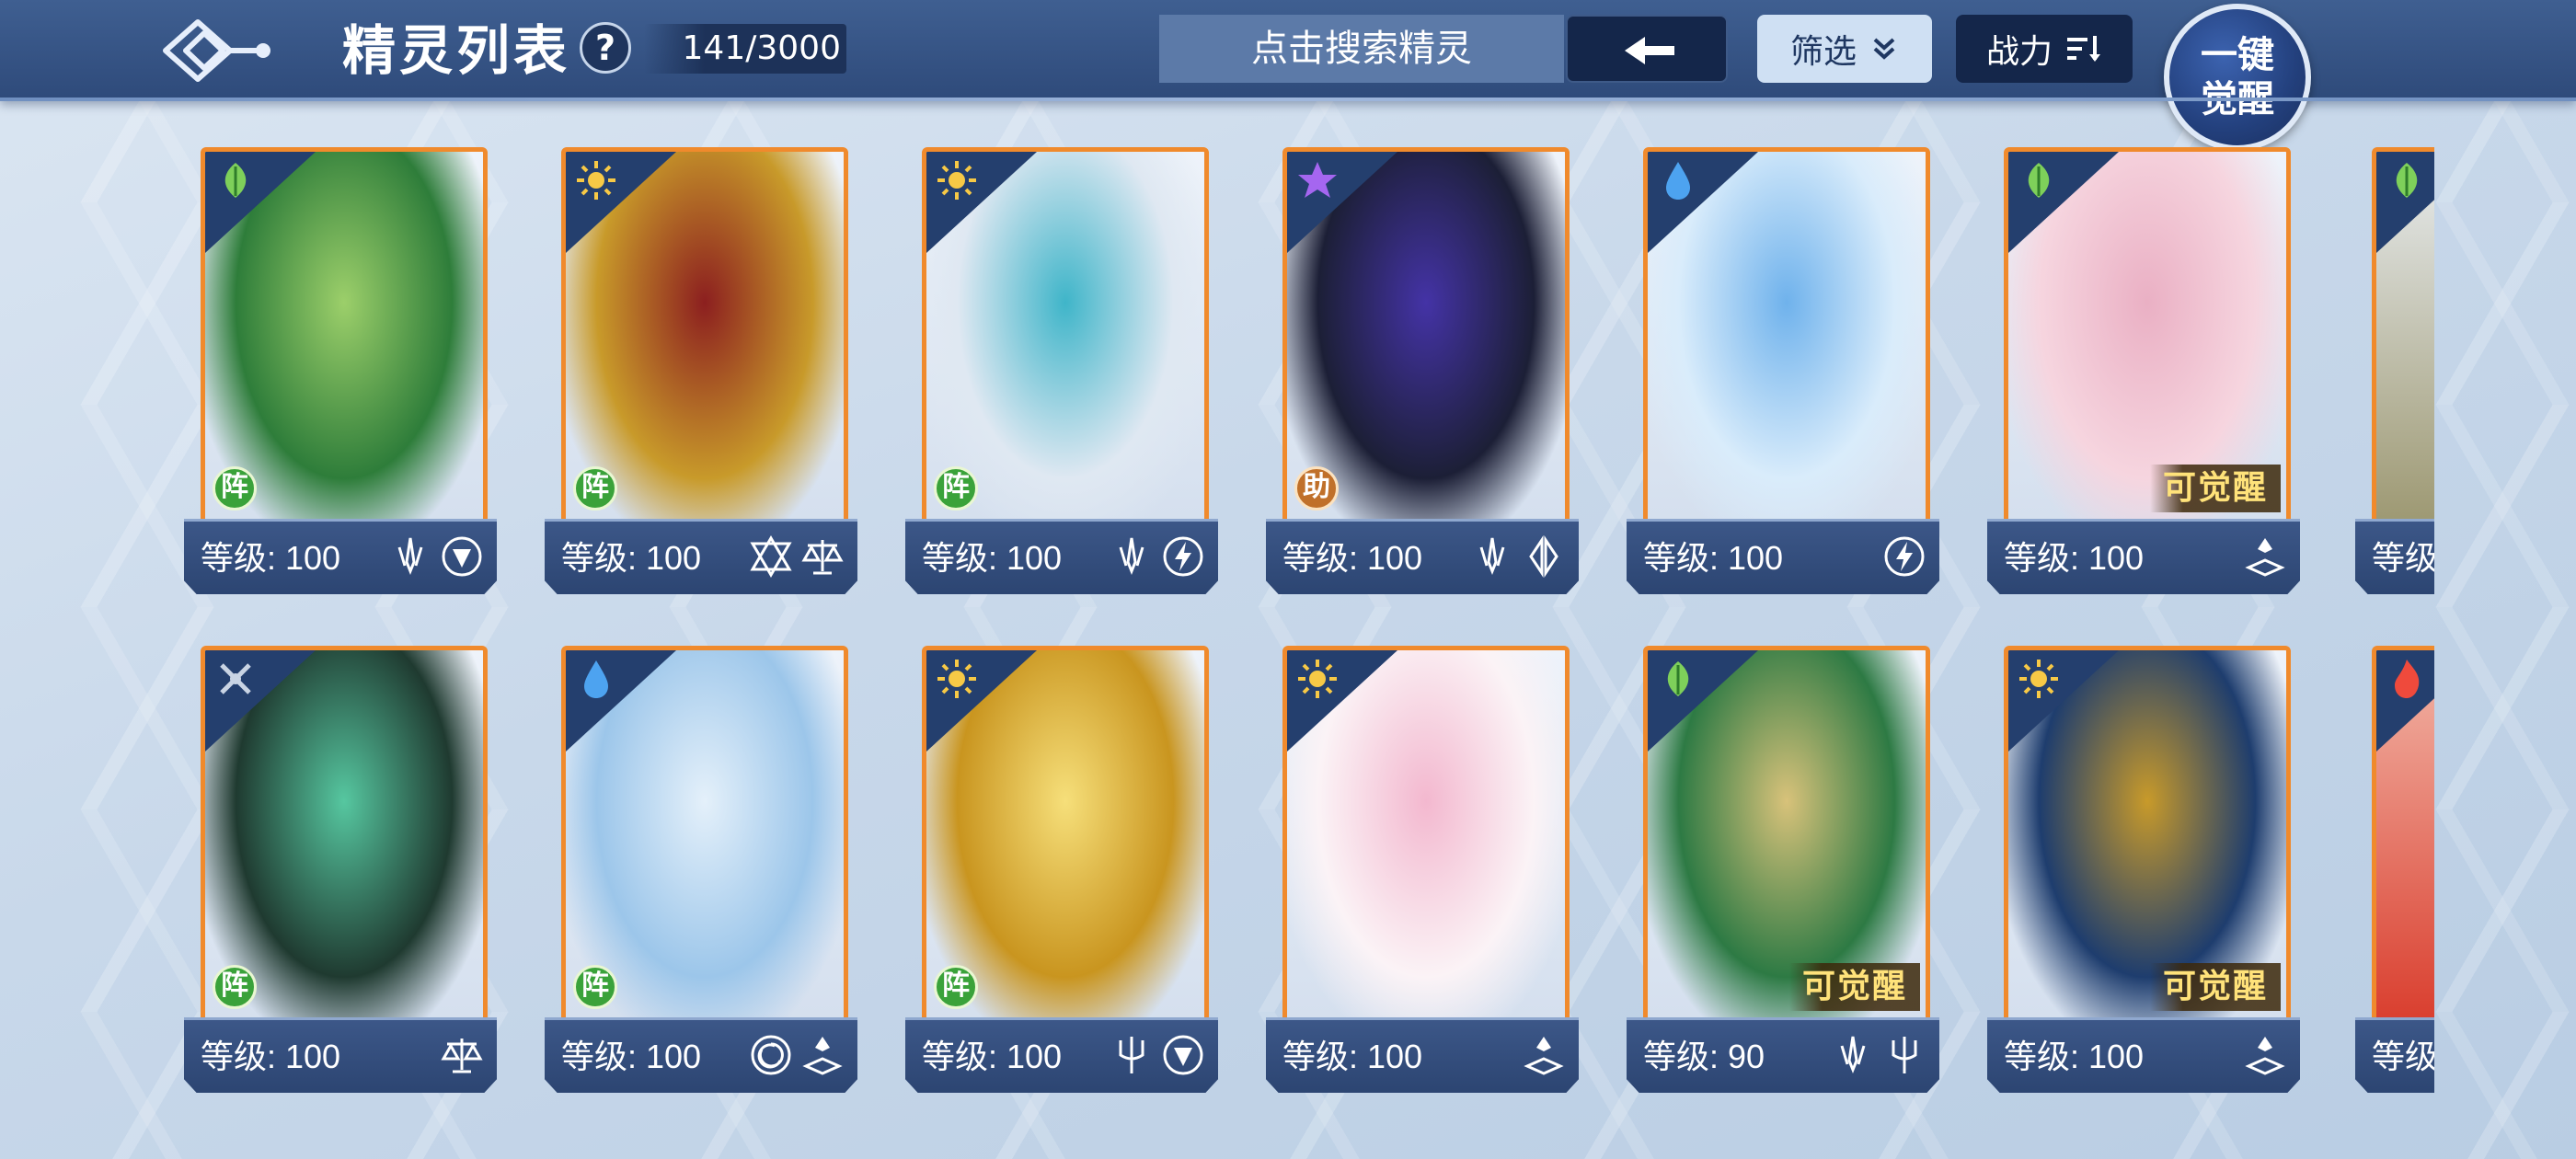  I want to click on support-badge: 助, so click(1316, 488).